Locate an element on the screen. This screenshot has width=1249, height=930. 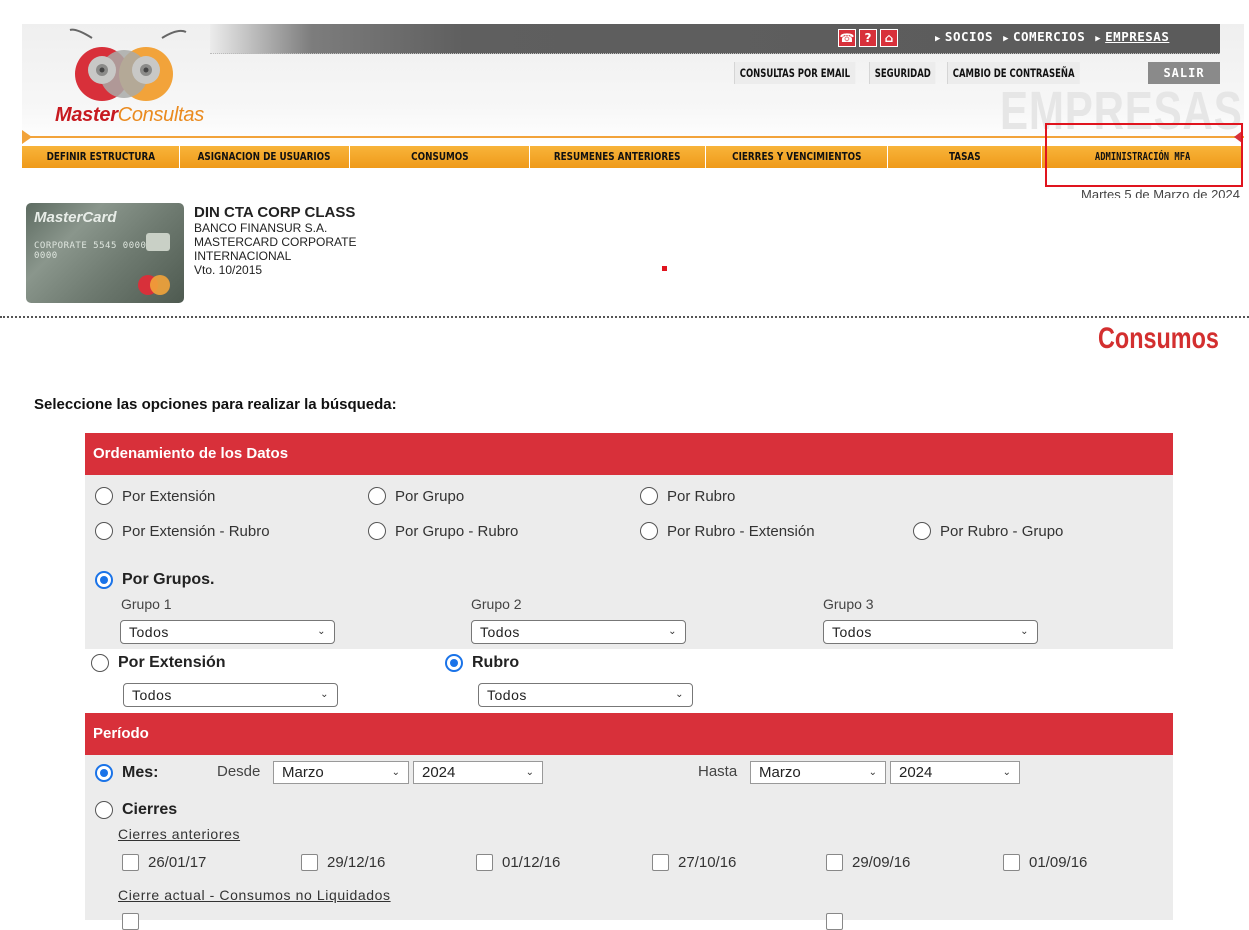
chip-icon is located at coordinates (158, 242).